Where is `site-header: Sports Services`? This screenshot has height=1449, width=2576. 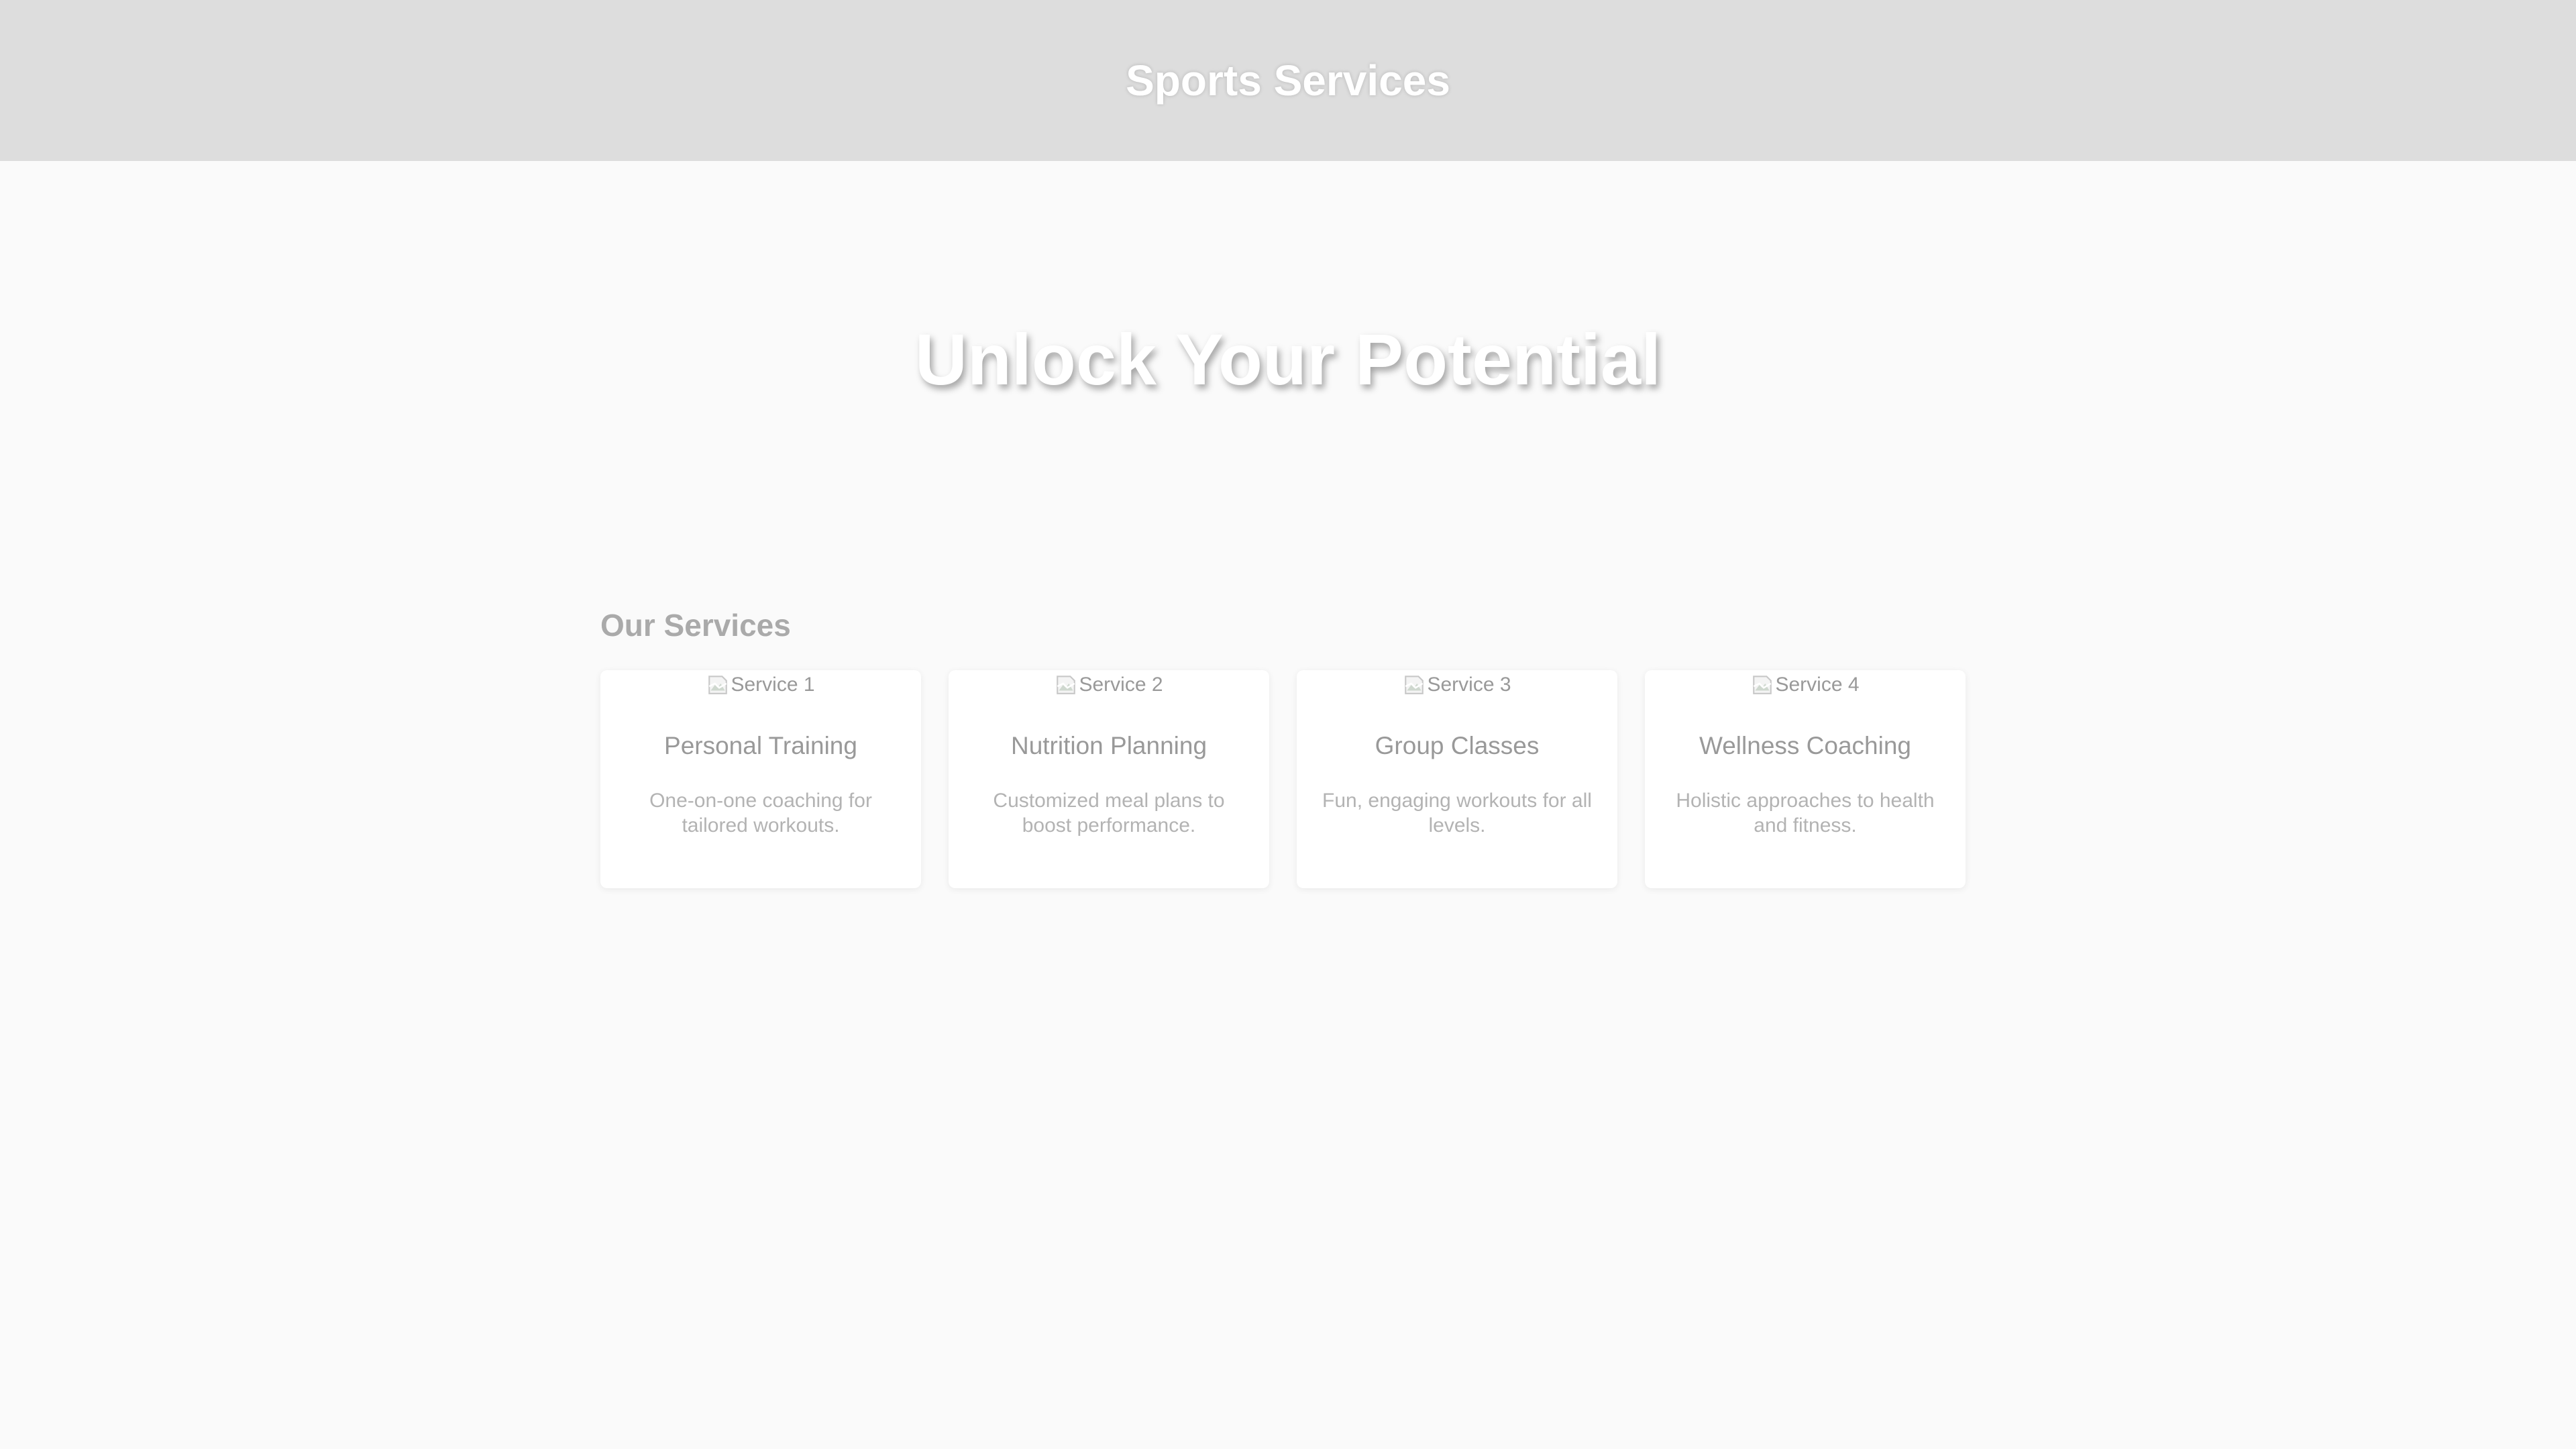
site-header: Sports Services is located at coordinates (1288, 80).